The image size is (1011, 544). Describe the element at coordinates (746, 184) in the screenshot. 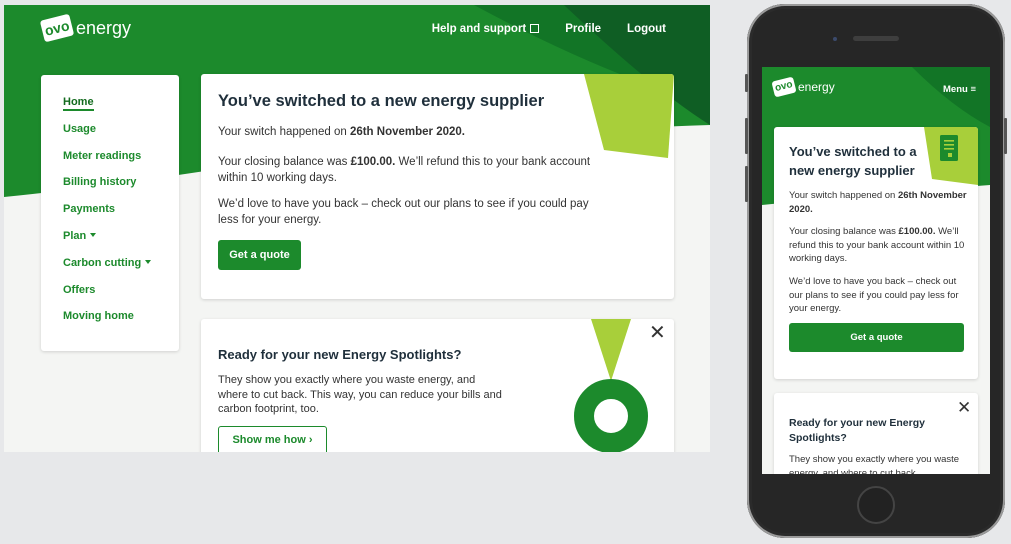

I see `phone-volume-down` at that location.